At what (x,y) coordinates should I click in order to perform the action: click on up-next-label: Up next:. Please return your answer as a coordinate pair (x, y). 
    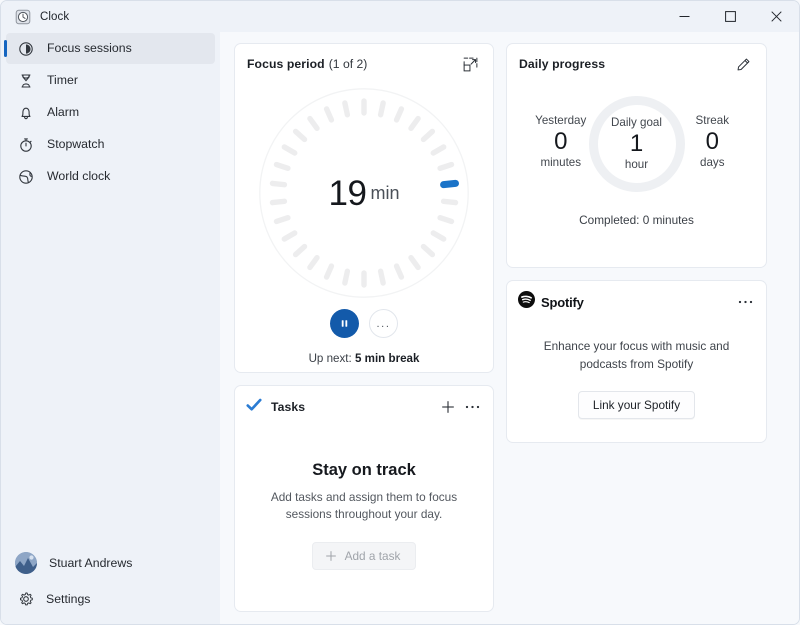
    Looking at the image, I should click on (330, 358).